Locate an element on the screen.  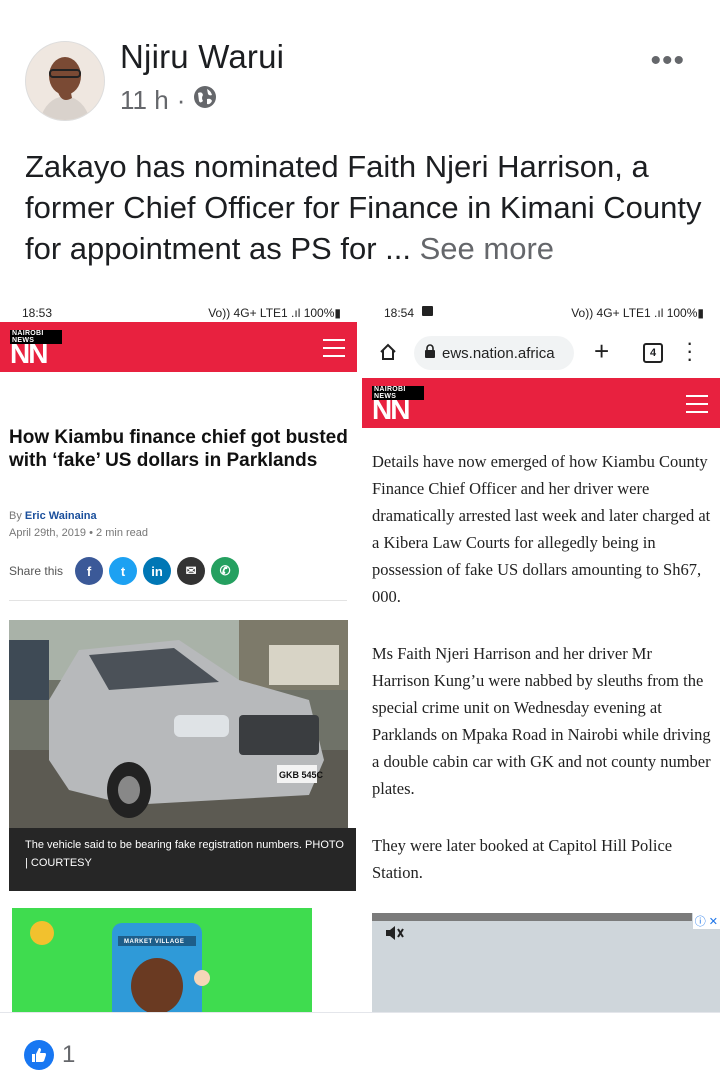
status-time: 18:53 is located at coordinates (37, 313).